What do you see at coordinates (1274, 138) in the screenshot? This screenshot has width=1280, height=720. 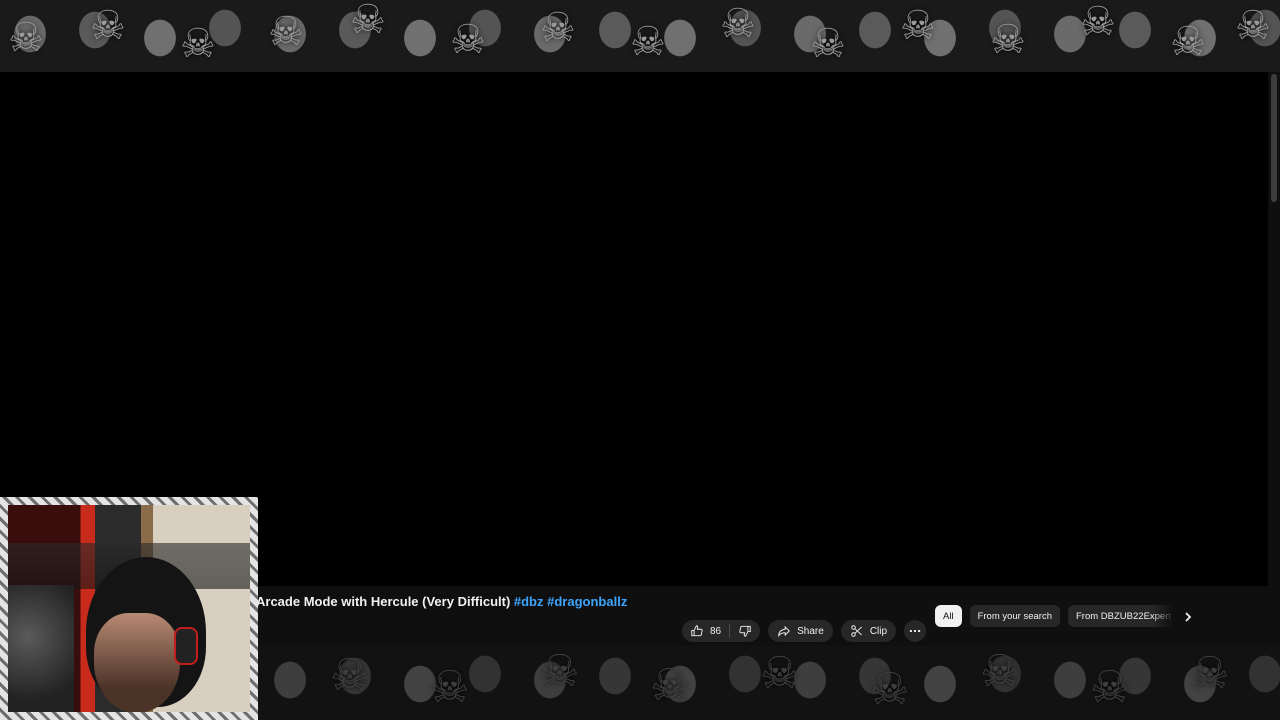 I see `scrollbar-thumb` at bounding box center [1274, 138].